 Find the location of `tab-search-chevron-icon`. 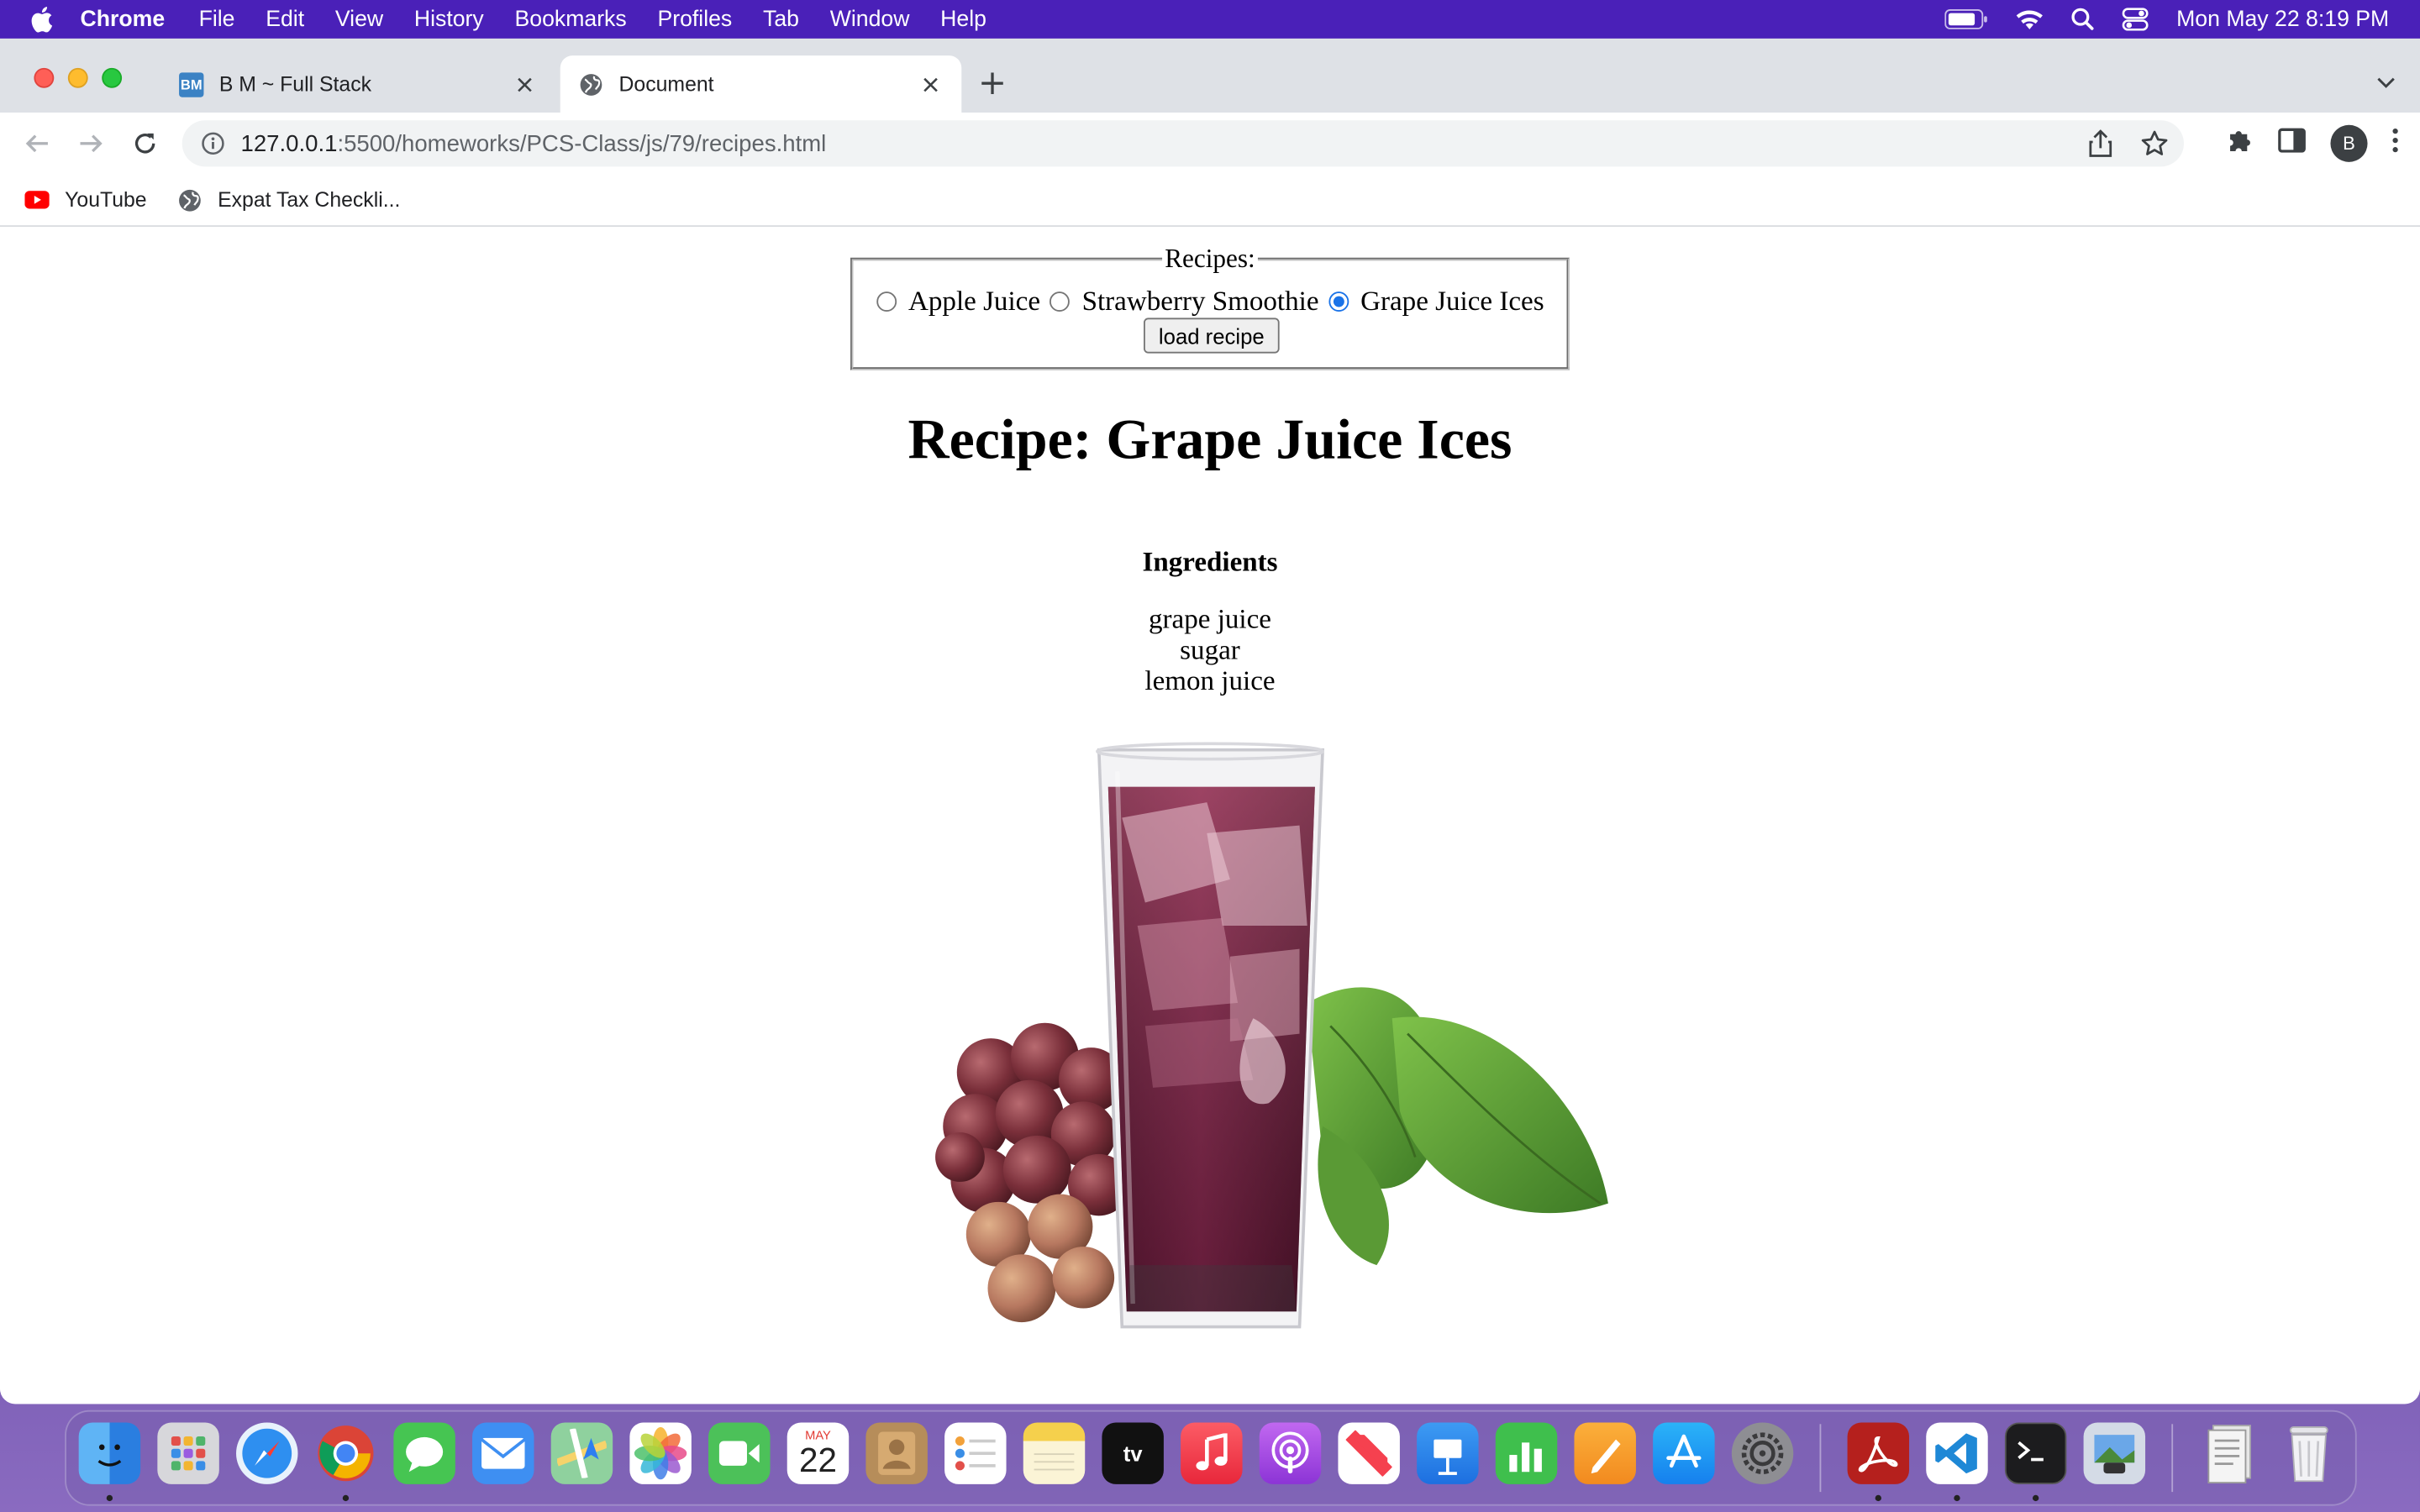

tab-search-chevron-icon is located at coordinates (2387, 83).